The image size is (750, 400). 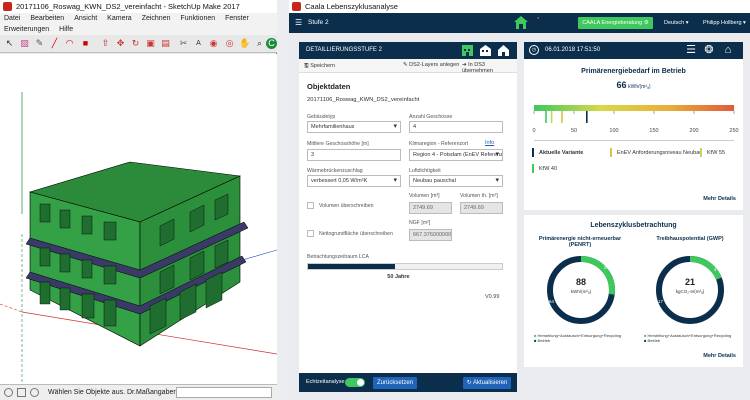 What do you see at coordinates (724, 23) in the screenshot?
I see `user-menu: Philipp Hollberg ▾` at bounding box center [724, 23].